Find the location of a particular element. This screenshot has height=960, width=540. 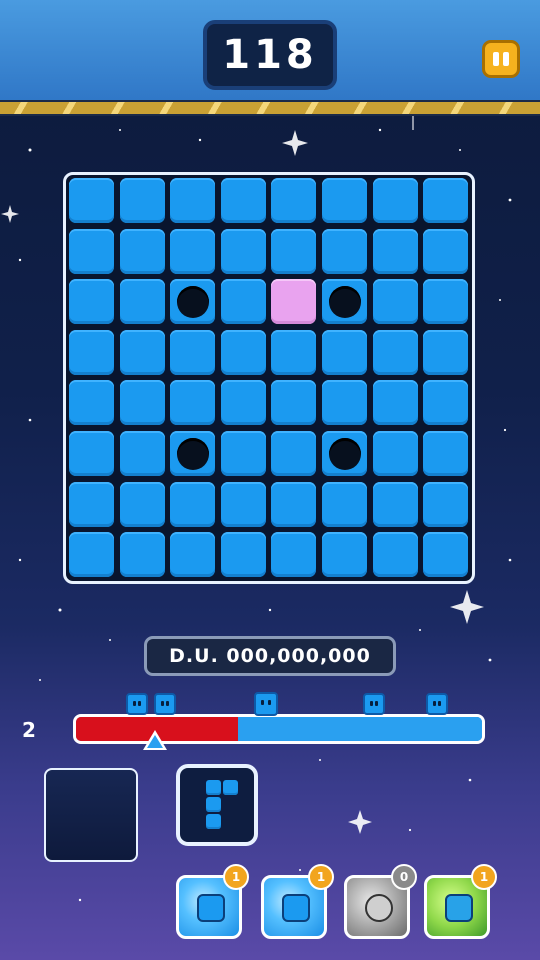

pause-icon-bar is located at coordinates (506, 59).